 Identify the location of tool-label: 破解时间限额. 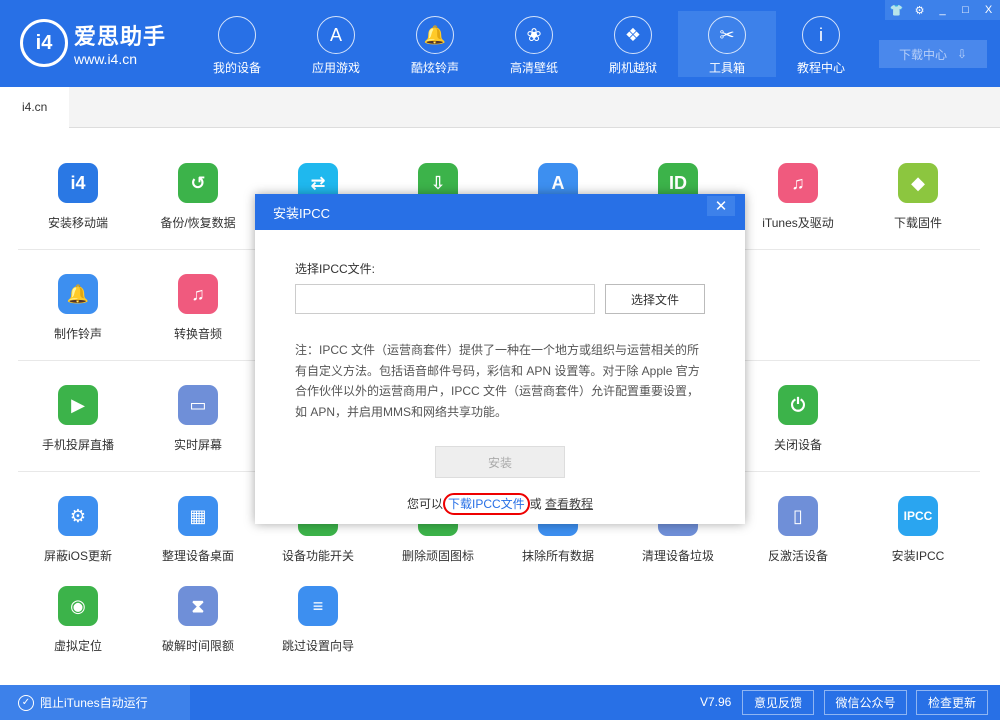
(197, 646).